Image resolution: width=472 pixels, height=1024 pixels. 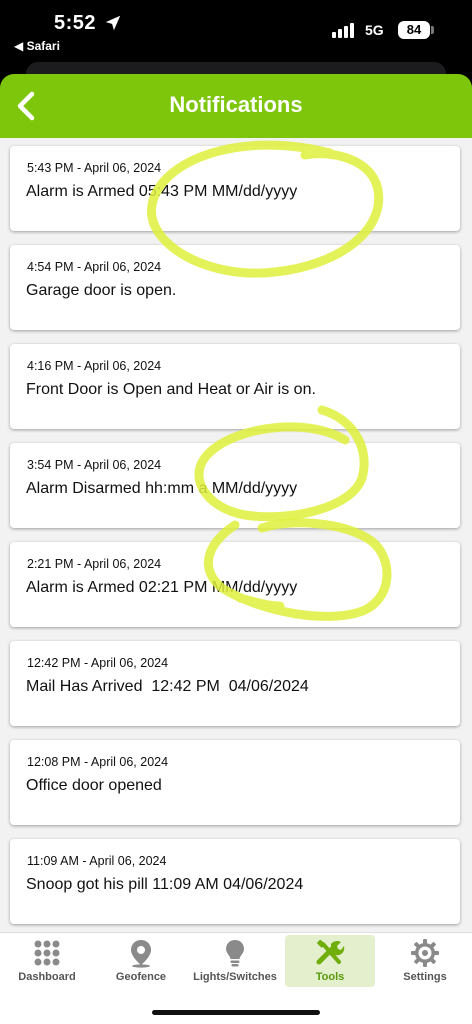 I want to click on tab-lights-switches: Lights/Switches, so click(x=235, y=961).